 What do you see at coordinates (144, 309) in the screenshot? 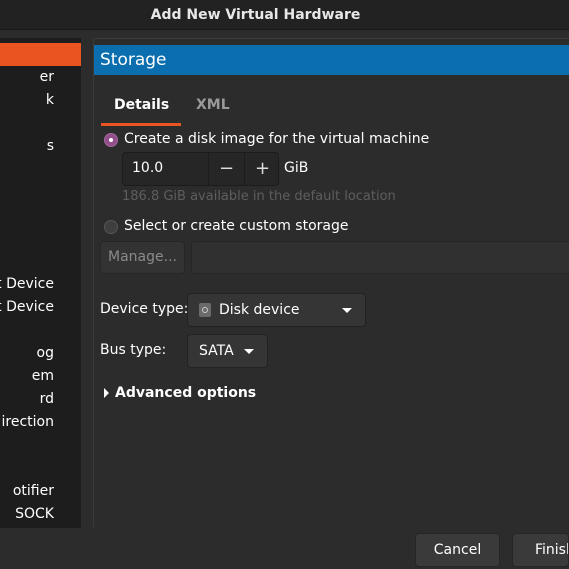
I see `device-type-label: Device type:` at bounding box center [144, 309].